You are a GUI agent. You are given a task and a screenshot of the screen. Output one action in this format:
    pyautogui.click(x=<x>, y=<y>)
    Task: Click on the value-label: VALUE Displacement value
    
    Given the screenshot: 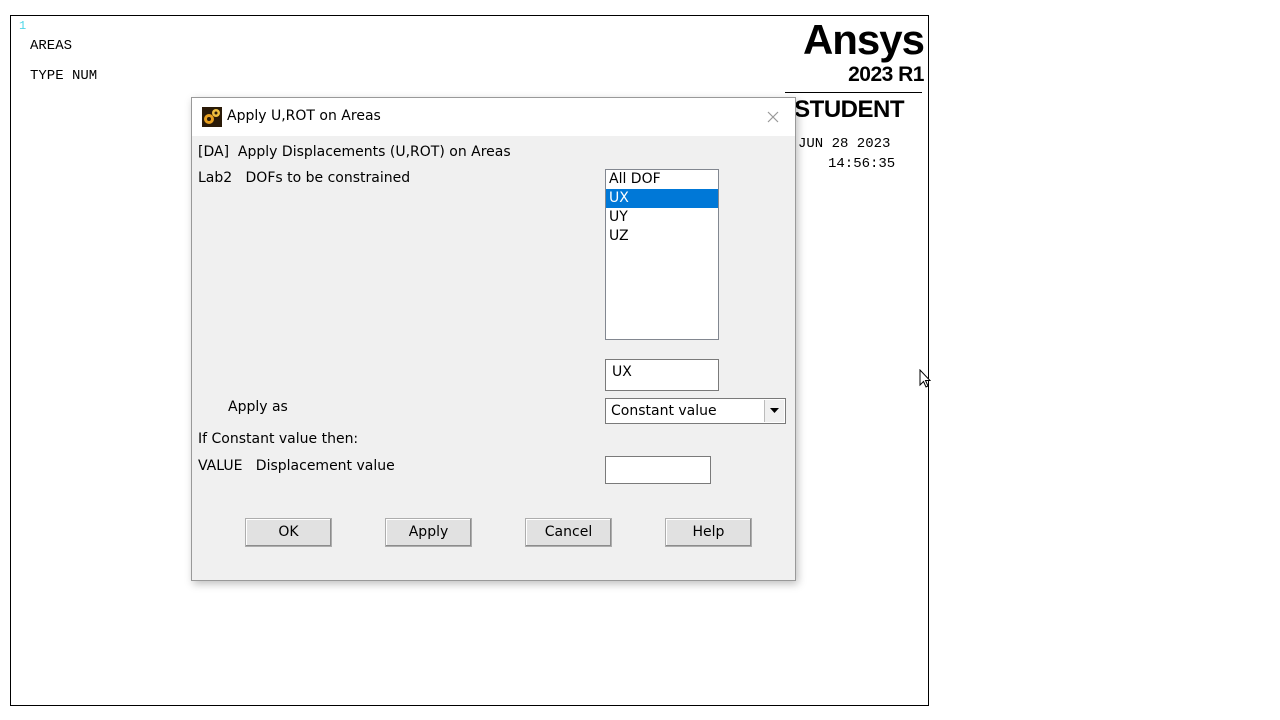 What is the action you would take?
    pyautogui.click(x=296, y=466)
    